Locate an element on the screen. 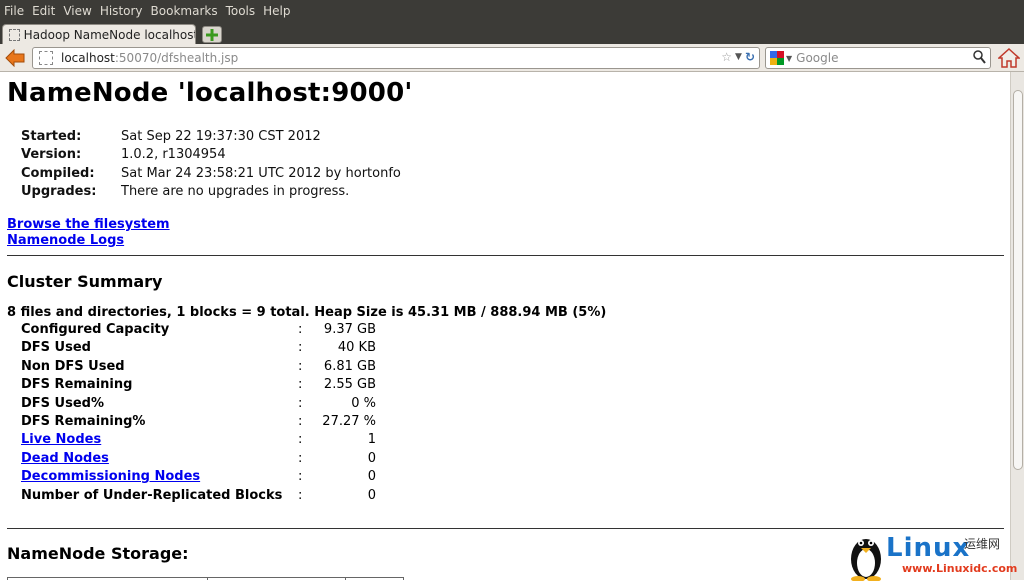 The image size is (1024, 581). namenode-logs-link: Namenode Logs is located at coordinates (65, 240).